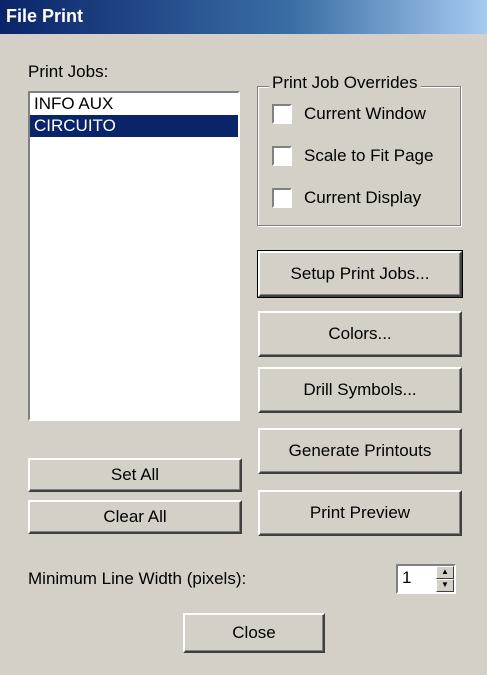 This screenshot has width=487, height=675. I want to click on title-bar: File Print, so click(243, 17).